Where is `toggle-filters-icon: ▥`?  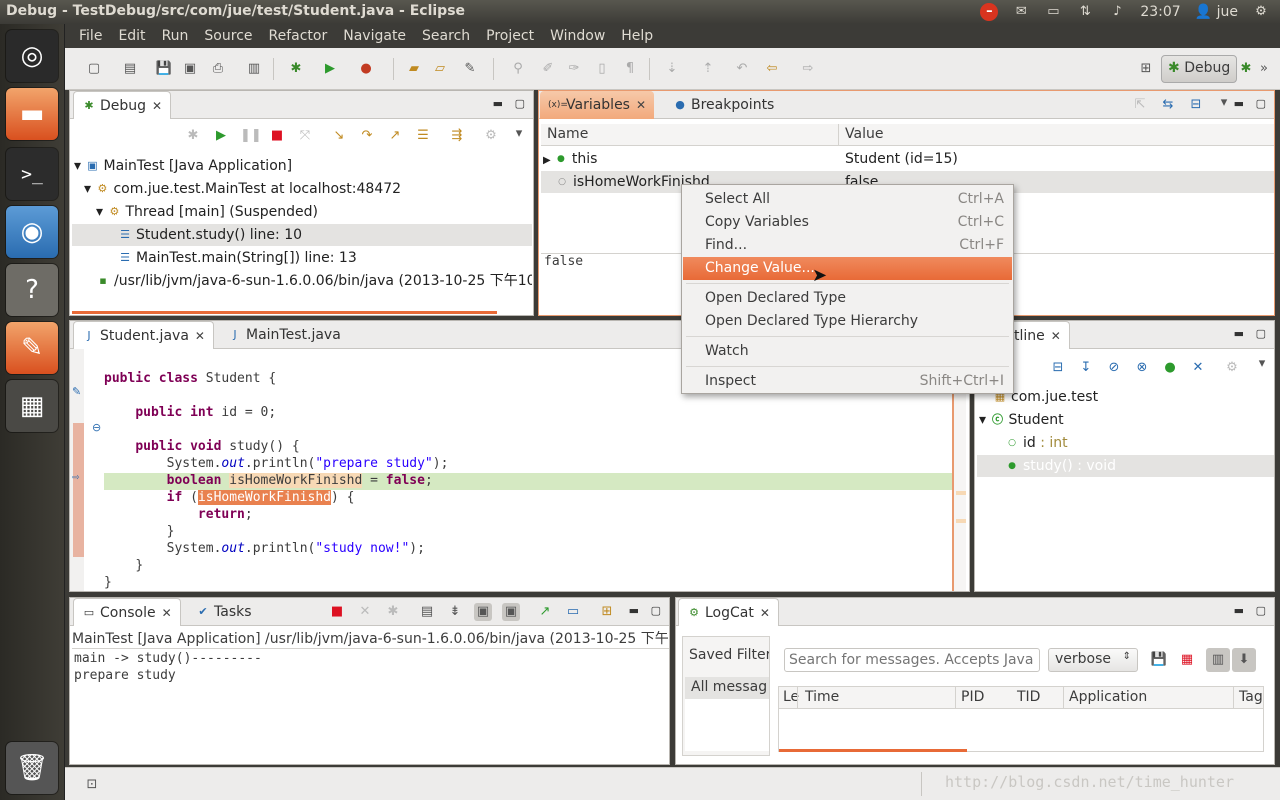
toggle-filters-icon: ▥ is located at coordinates (1218, 660).